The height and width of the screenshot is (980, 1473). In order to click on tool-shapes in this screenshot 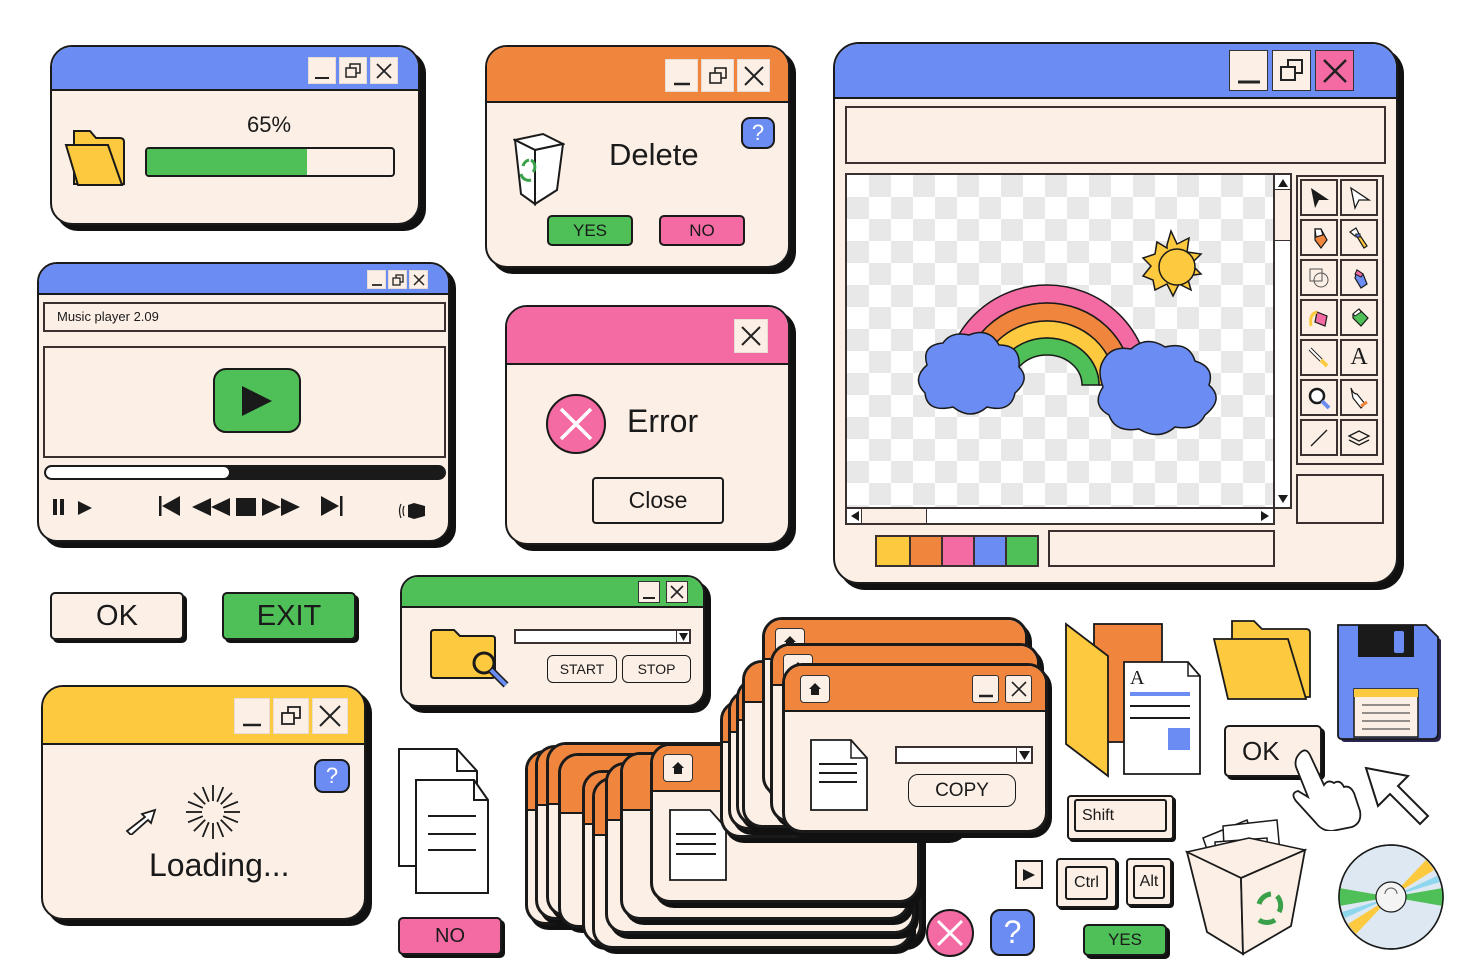, I will do `click(1319, 277)`.